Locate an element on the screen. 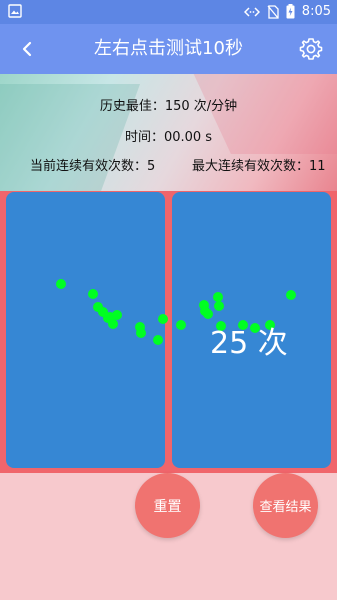 The width and height of the screenshot is (337, 600). status-bar: 8:05 is located at coordinates (168, 12).